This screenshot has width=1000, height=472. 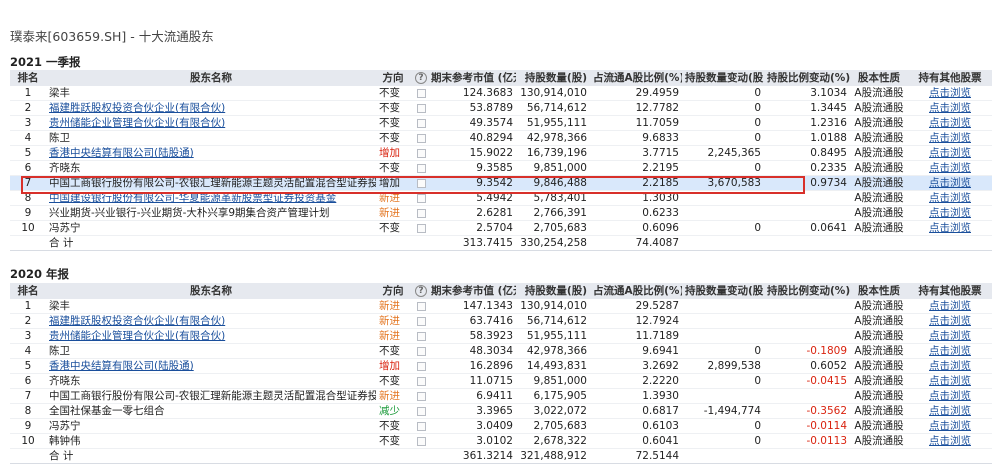 What do you see at coordinates (393, 366) in the screenshot?
I see `direction-cell: 增加` at bounding box center [393, 366].